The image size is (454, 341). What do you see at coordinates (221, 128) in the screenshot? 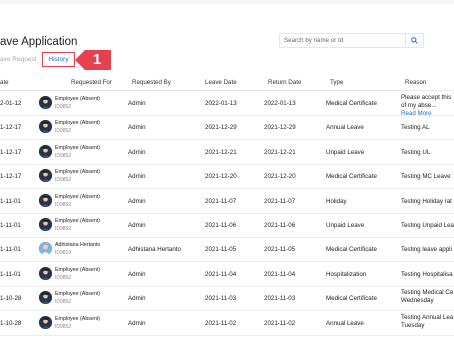
I see `leave-date-cell: 2021-12-29` at bounding box center [221, 128].